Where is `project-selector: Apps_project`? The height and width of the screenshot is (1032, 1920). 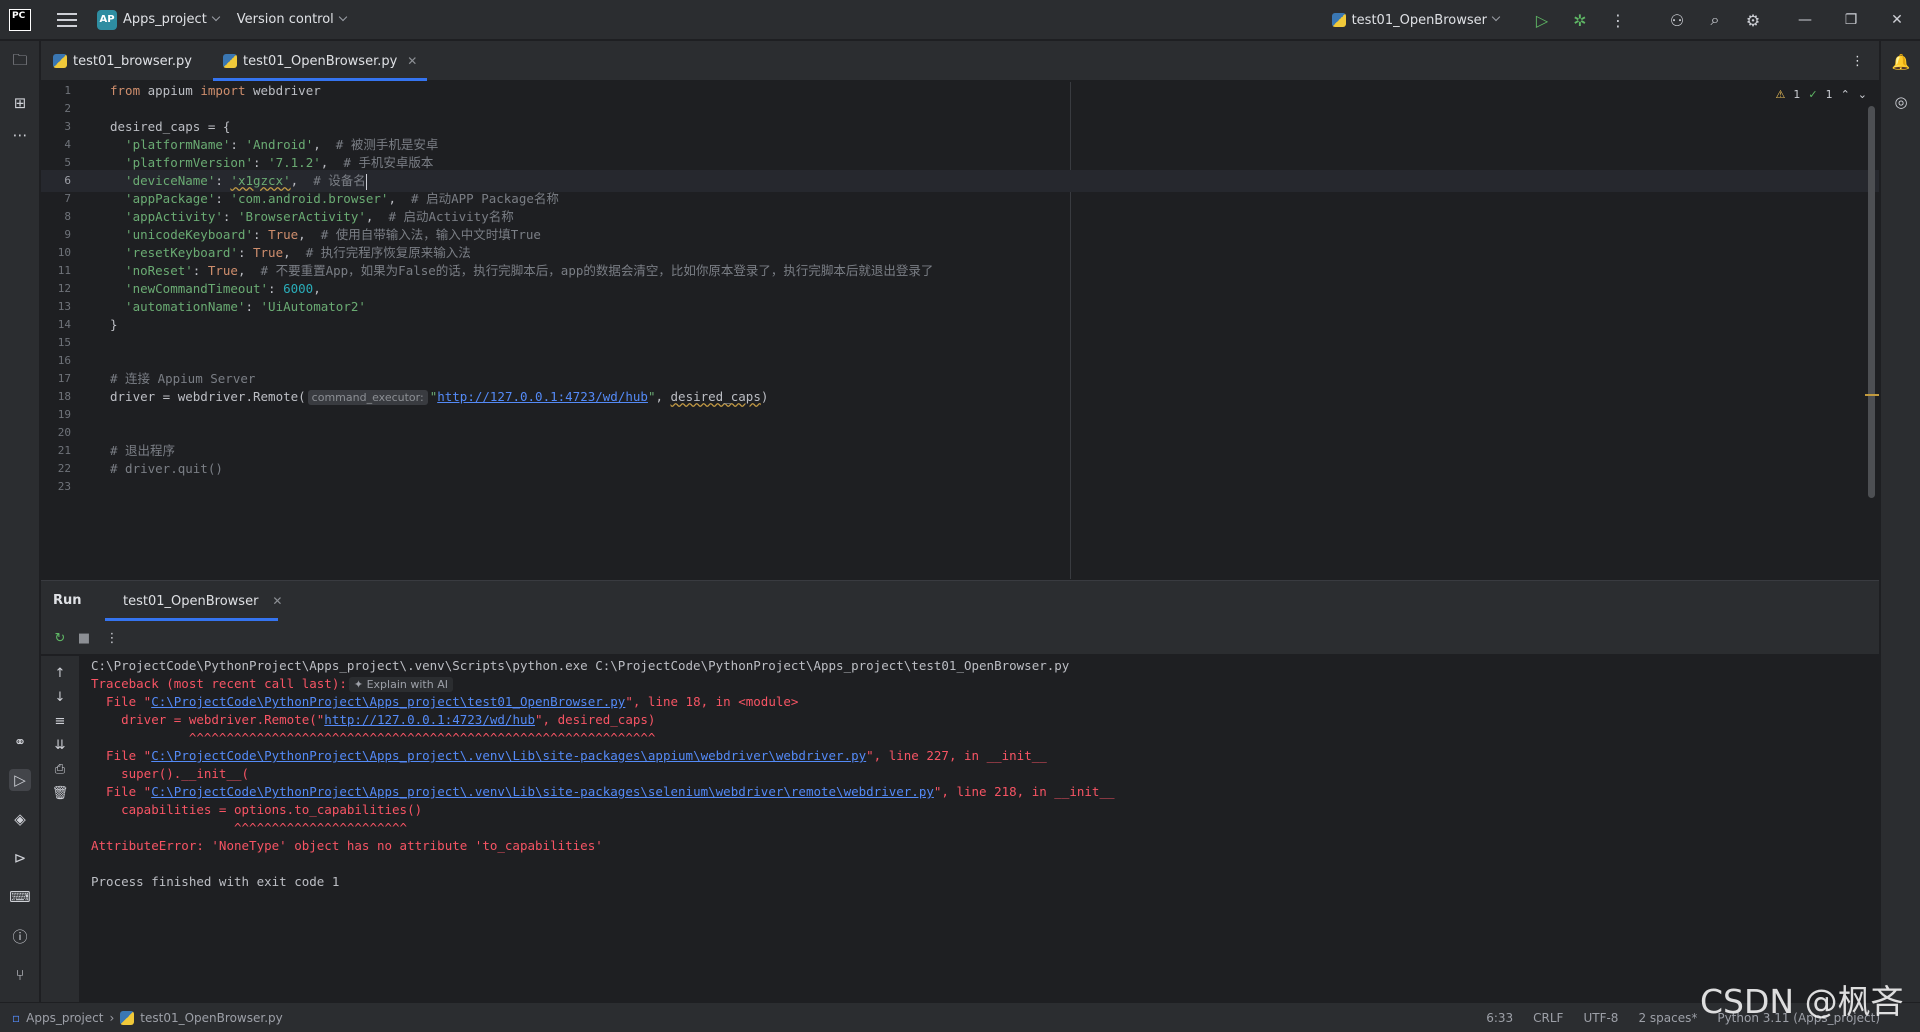
project-selector: Apps_project is located at coordinates (165, 19).